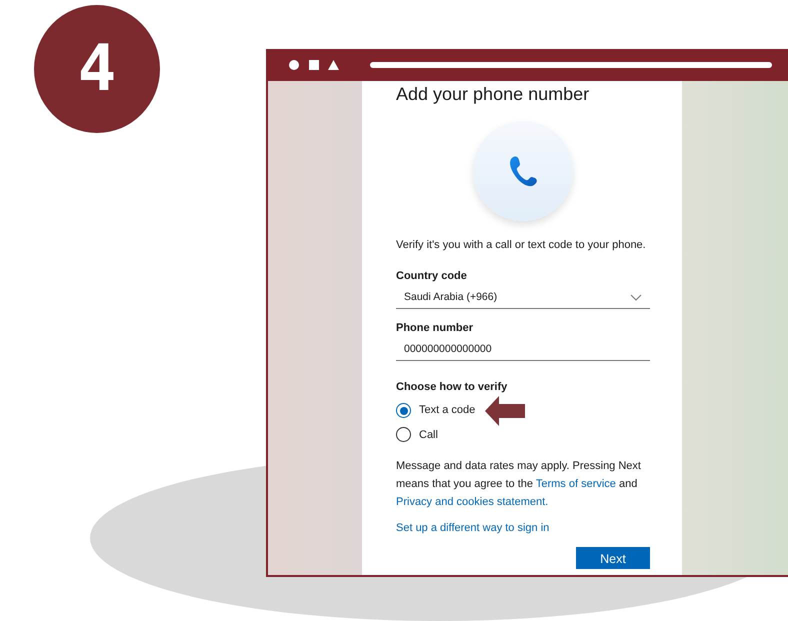 The image size is (788, 621). What do you see at coordinates (523, 171) in the screenshot?
I see `phone-icon` at bounding box center [523, 171].